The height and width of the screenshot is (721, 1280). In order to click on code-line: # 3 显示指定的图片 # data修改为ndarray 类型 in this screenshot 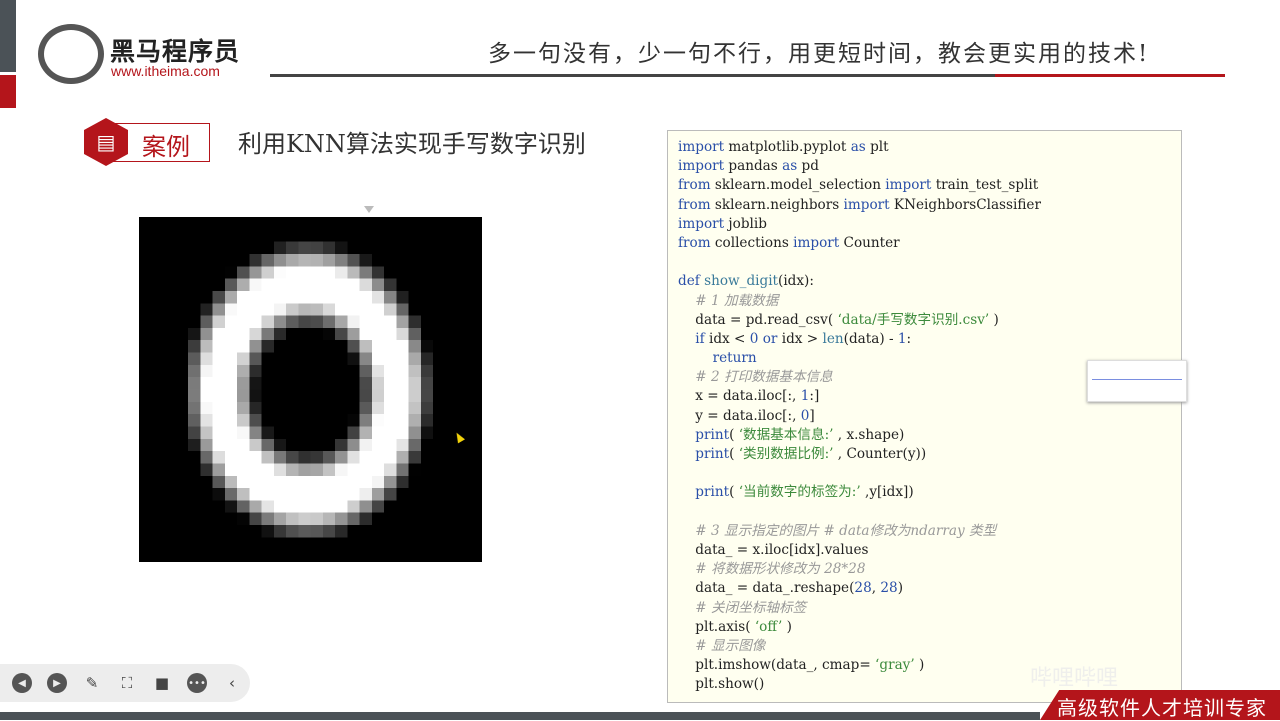, I will do `click(929, 531)`.